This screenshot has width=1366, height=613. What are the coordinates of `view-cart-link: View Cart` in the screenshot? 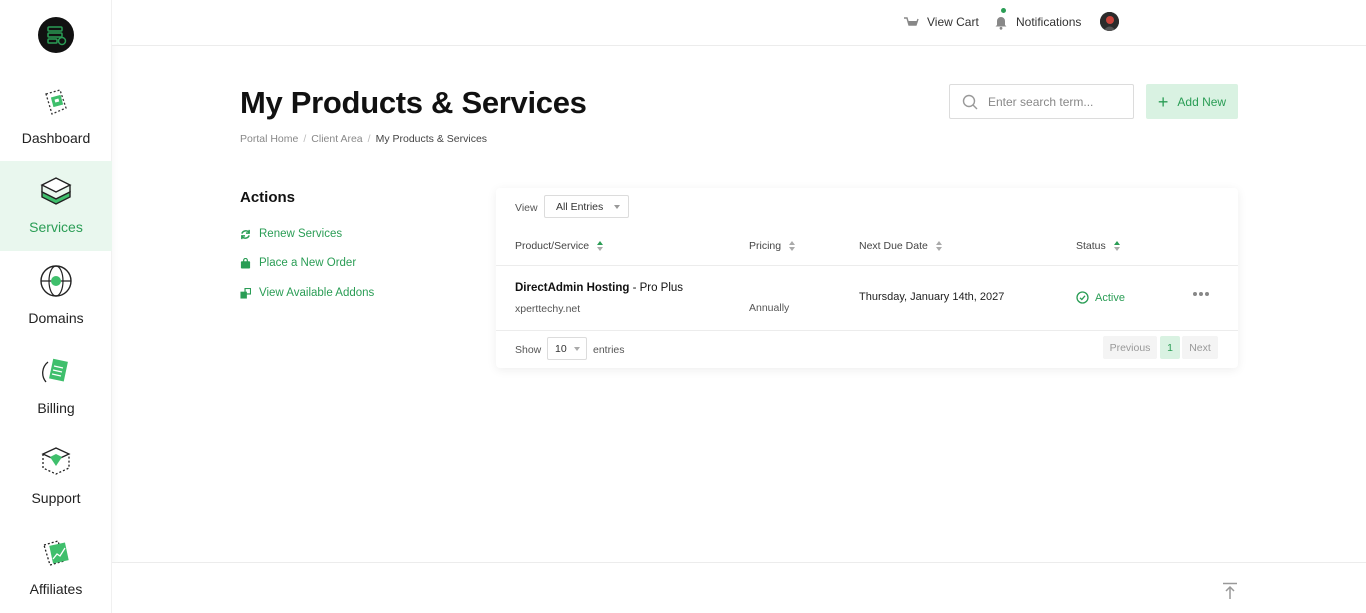 It's located at (941, 22).